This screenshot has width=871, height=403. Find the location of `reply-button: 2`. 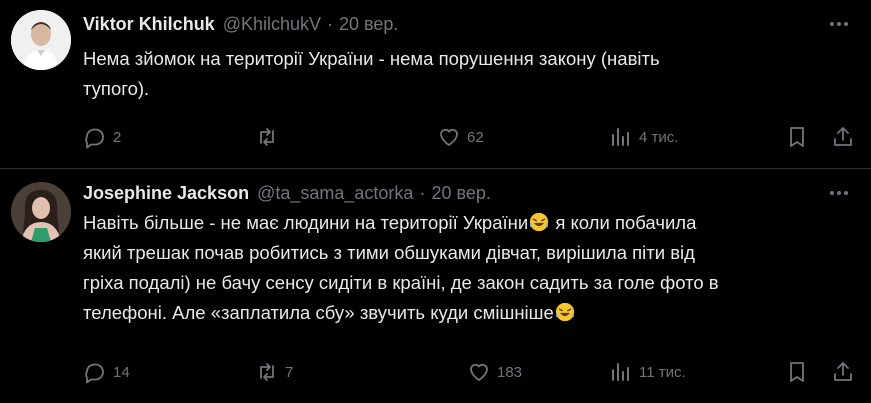

reply-button: 2 is located at coordinates (102, 137).